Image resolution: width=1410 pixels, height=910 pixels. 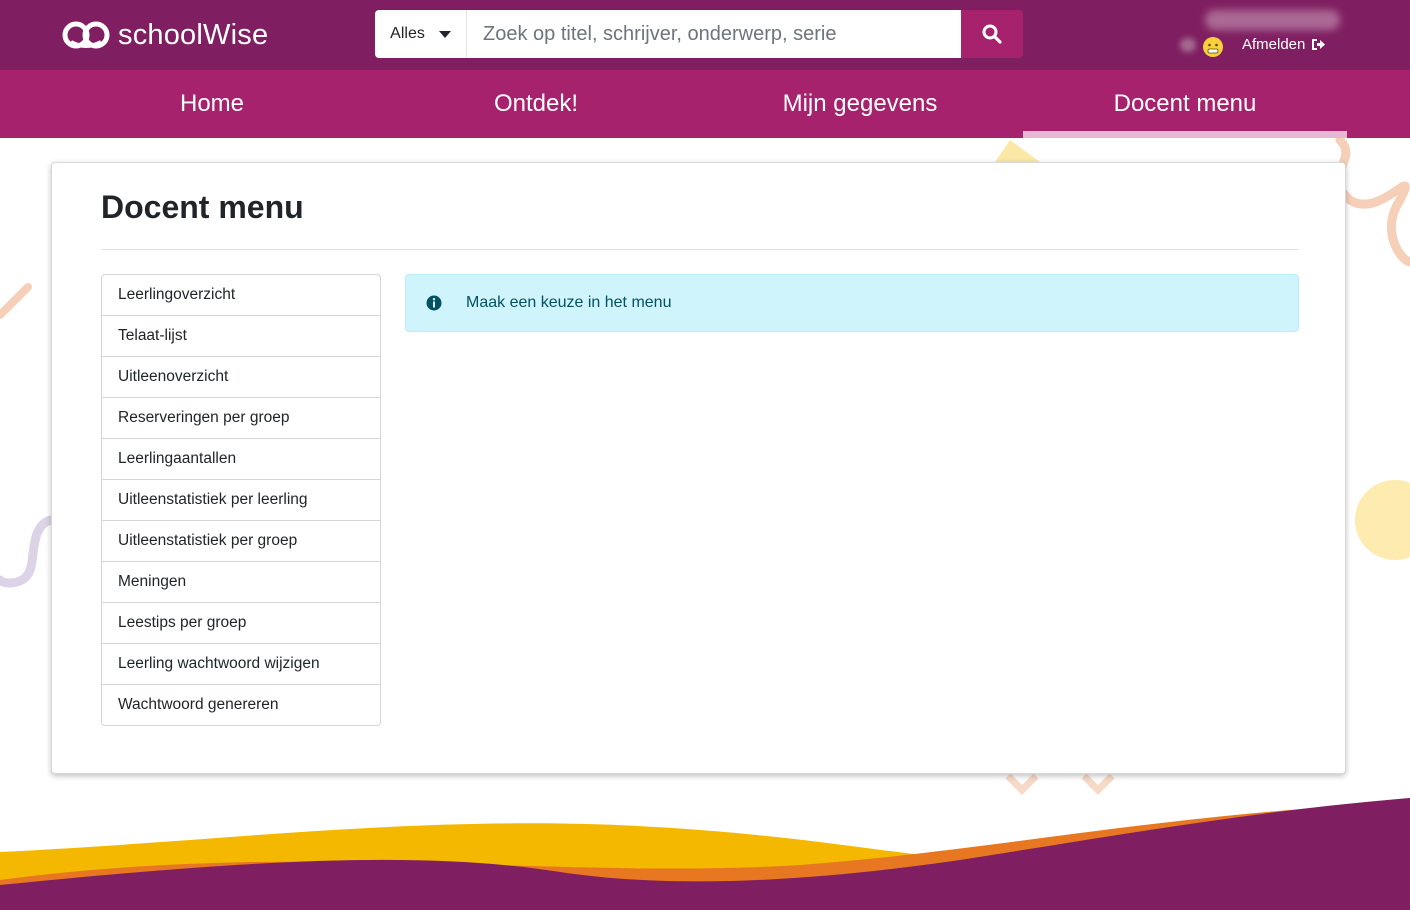 What do you see at coordinates (241, 459) in the screenshot?
I see `menu-item-leerlingaantallen: Leerlingaantallen` at bounding box center [241, 459].